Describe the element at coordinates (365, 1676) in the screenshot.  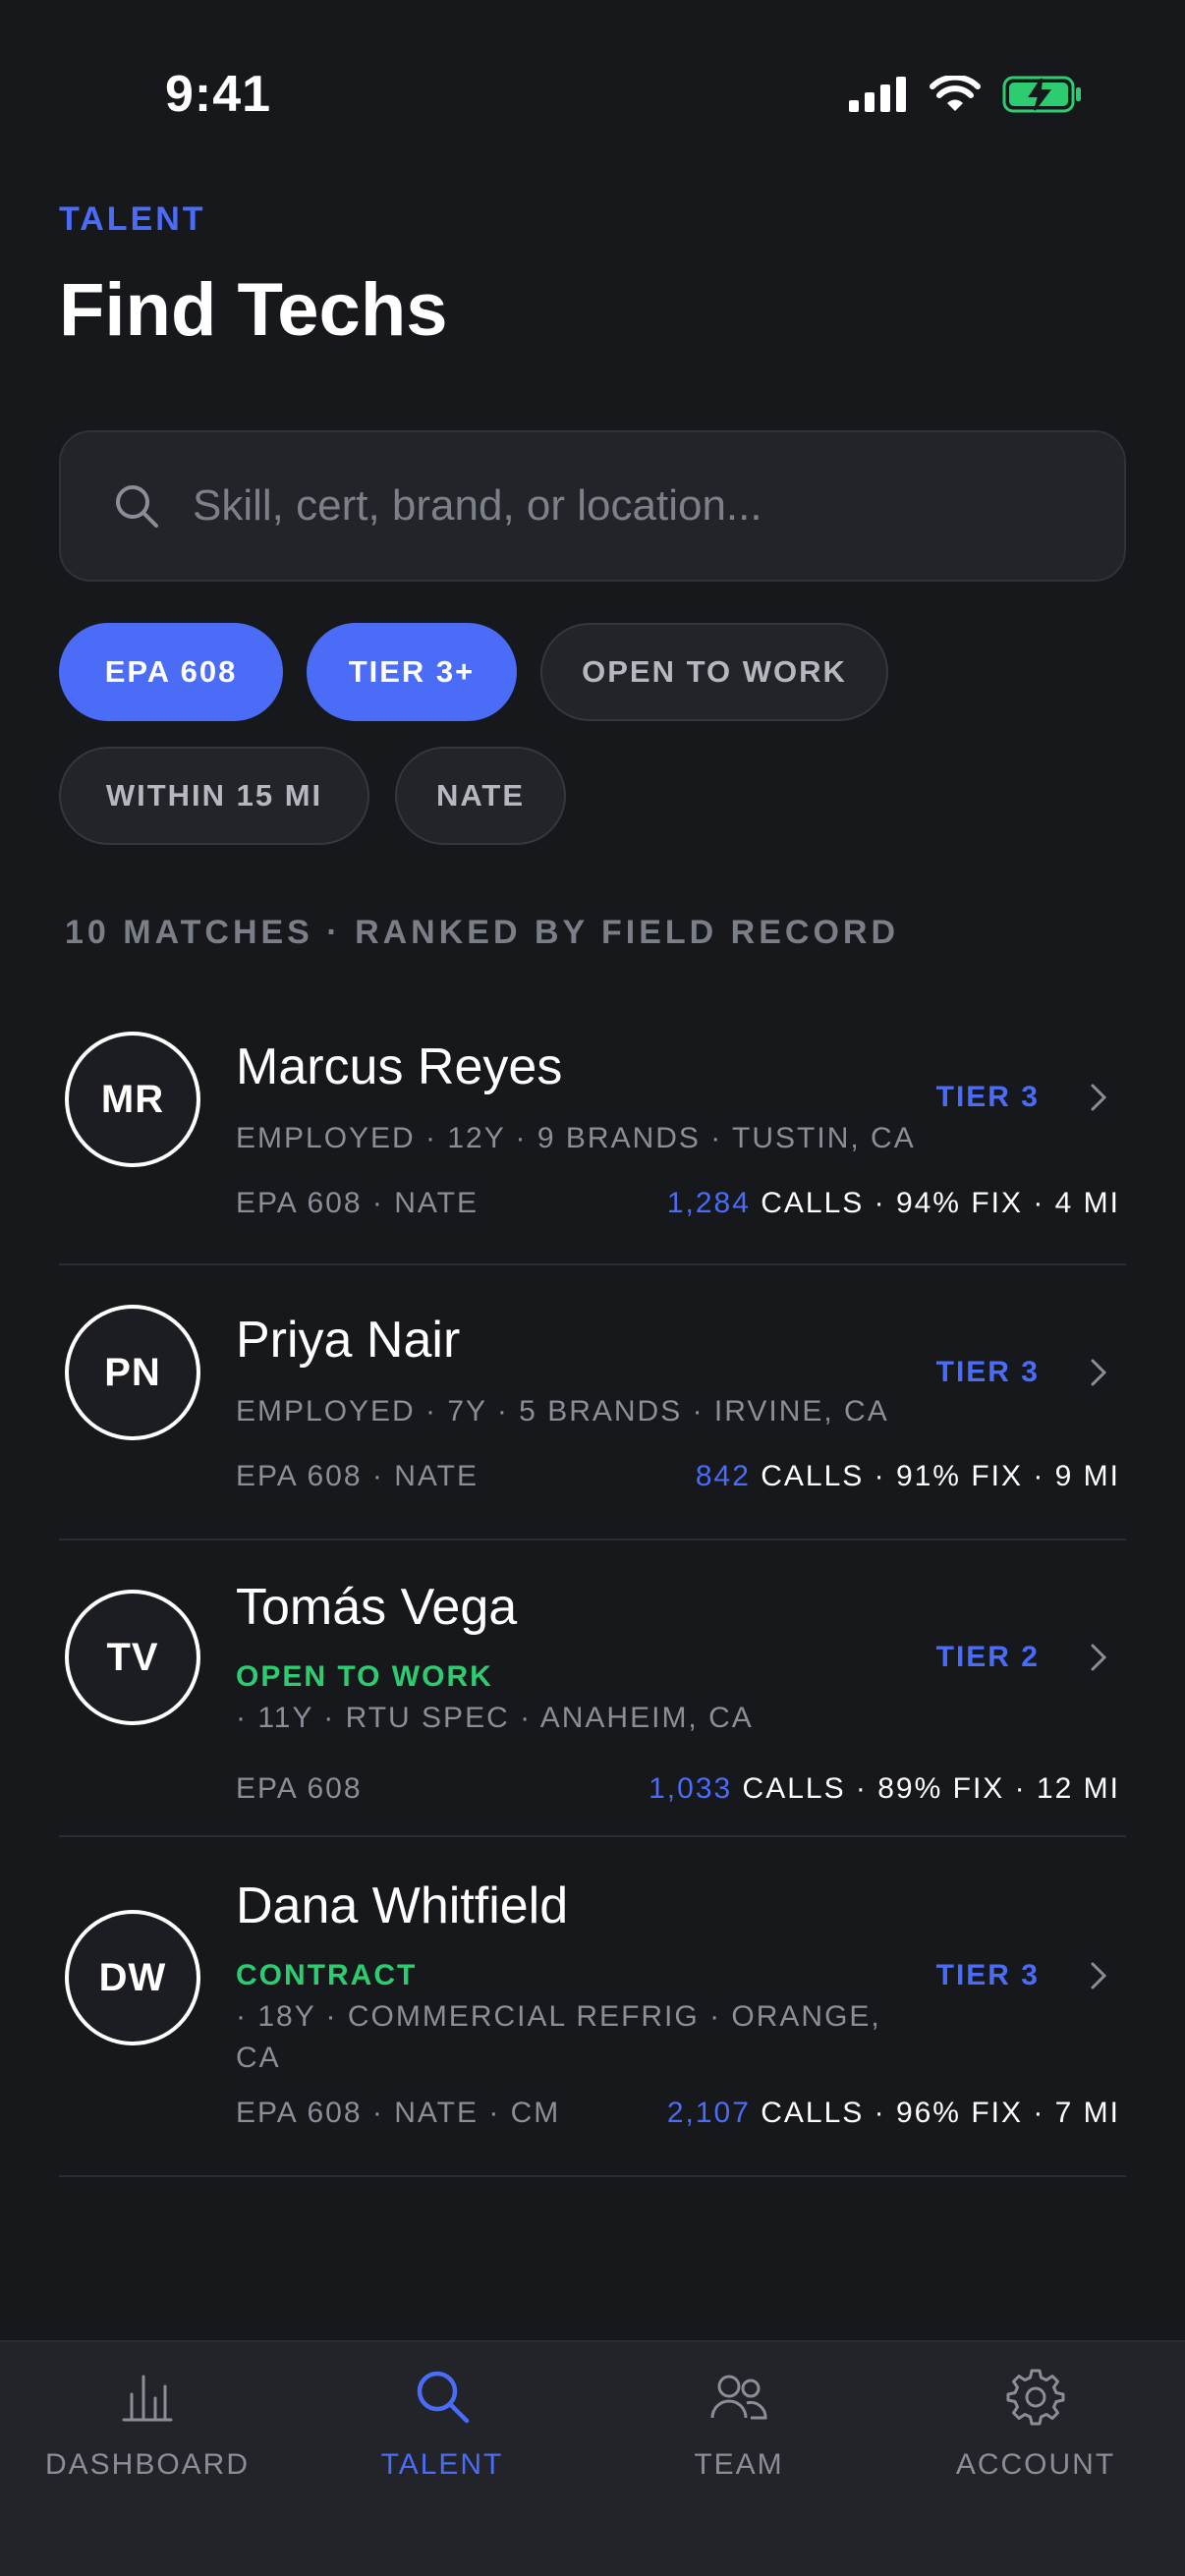
I see `tech-status: OPEN TO WORK` at that location.